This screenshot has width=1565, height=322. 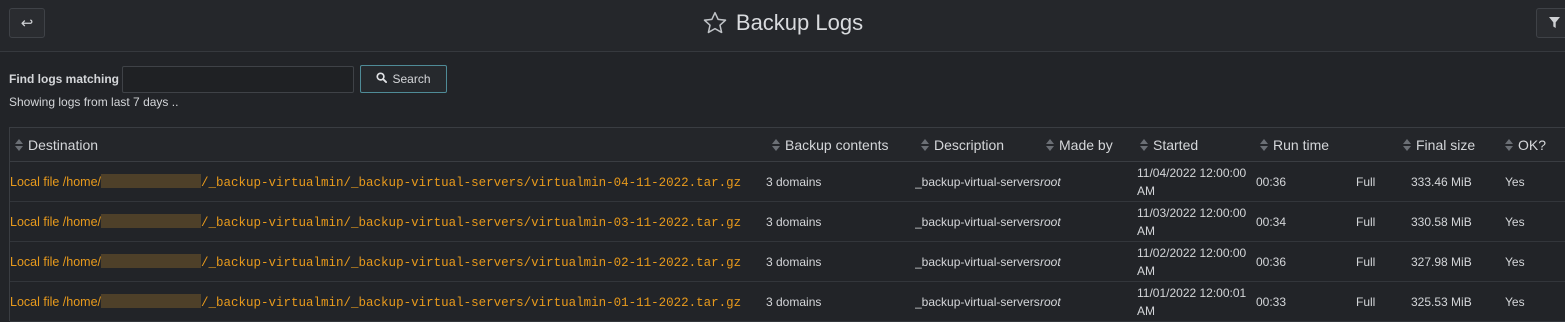 What do you see at coordinates (1533, 145) in the screenshot?
I see `column-header-ok: OK?` at bounding box center [1533, 145].